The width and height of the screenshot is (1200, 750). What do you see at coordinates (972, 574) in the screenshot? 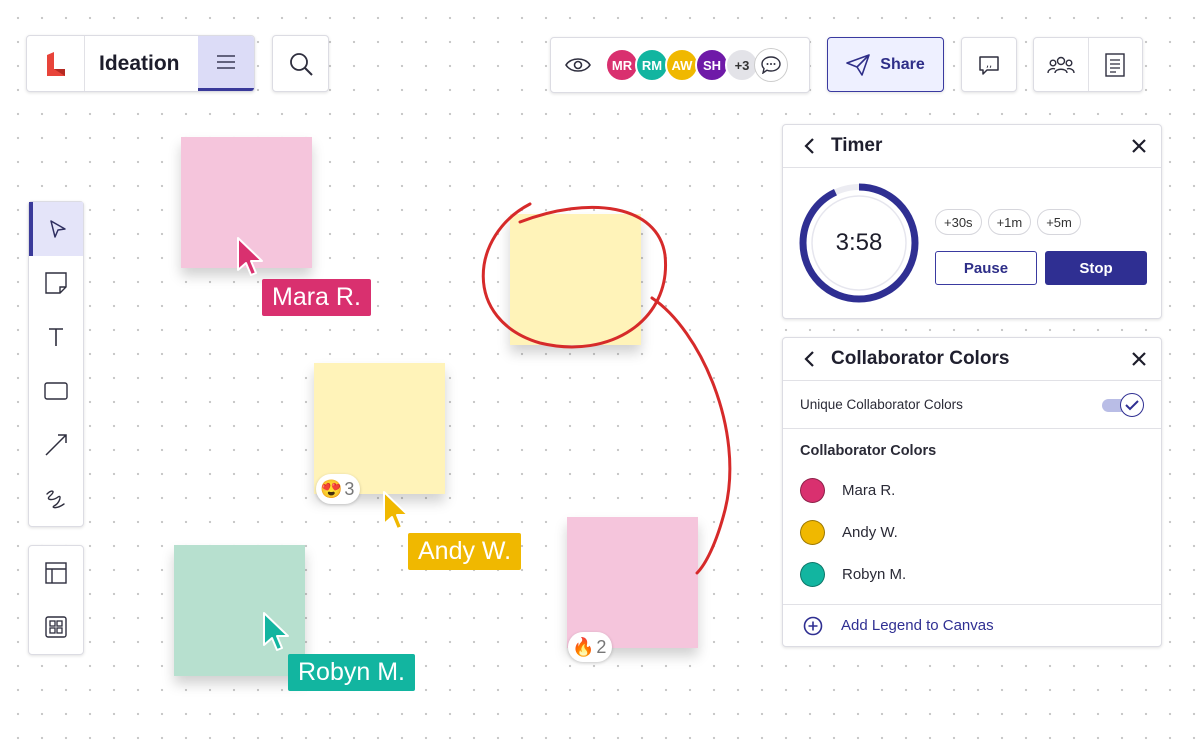
I see `collaborator-row: Robyn M.` at bounding box center [972, 574].